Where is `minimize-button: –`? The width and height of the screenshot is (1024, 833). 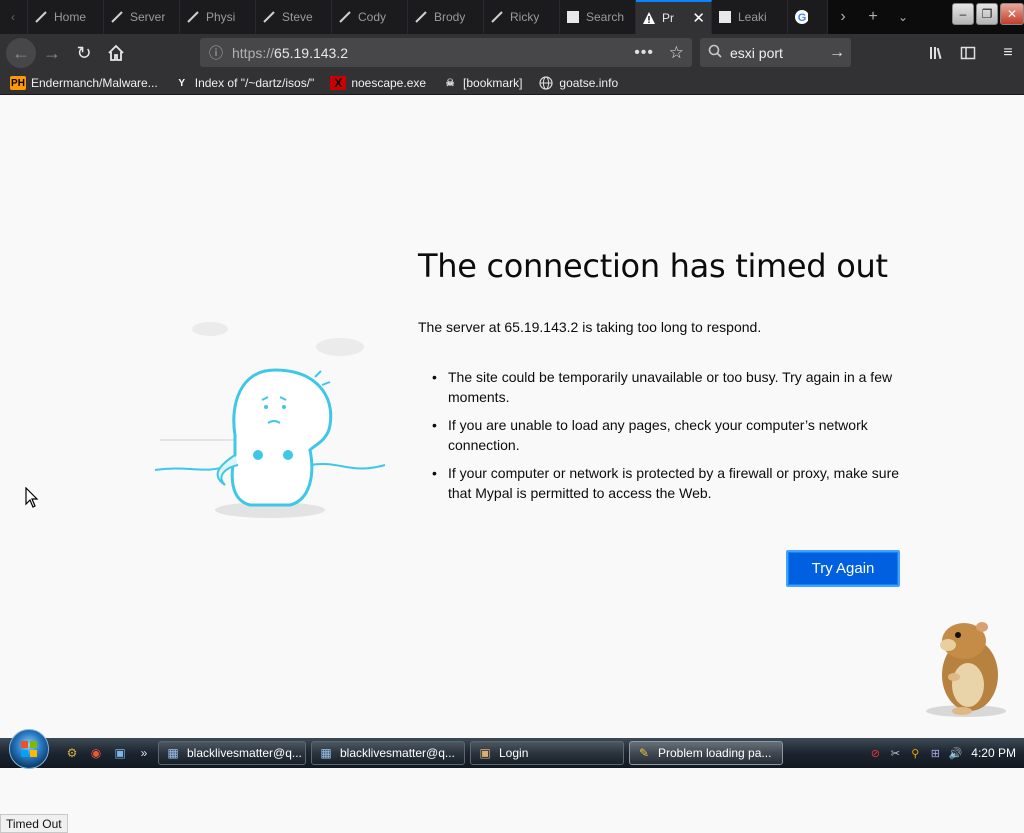 minimize-button: – is located at coordinates (963, 14).